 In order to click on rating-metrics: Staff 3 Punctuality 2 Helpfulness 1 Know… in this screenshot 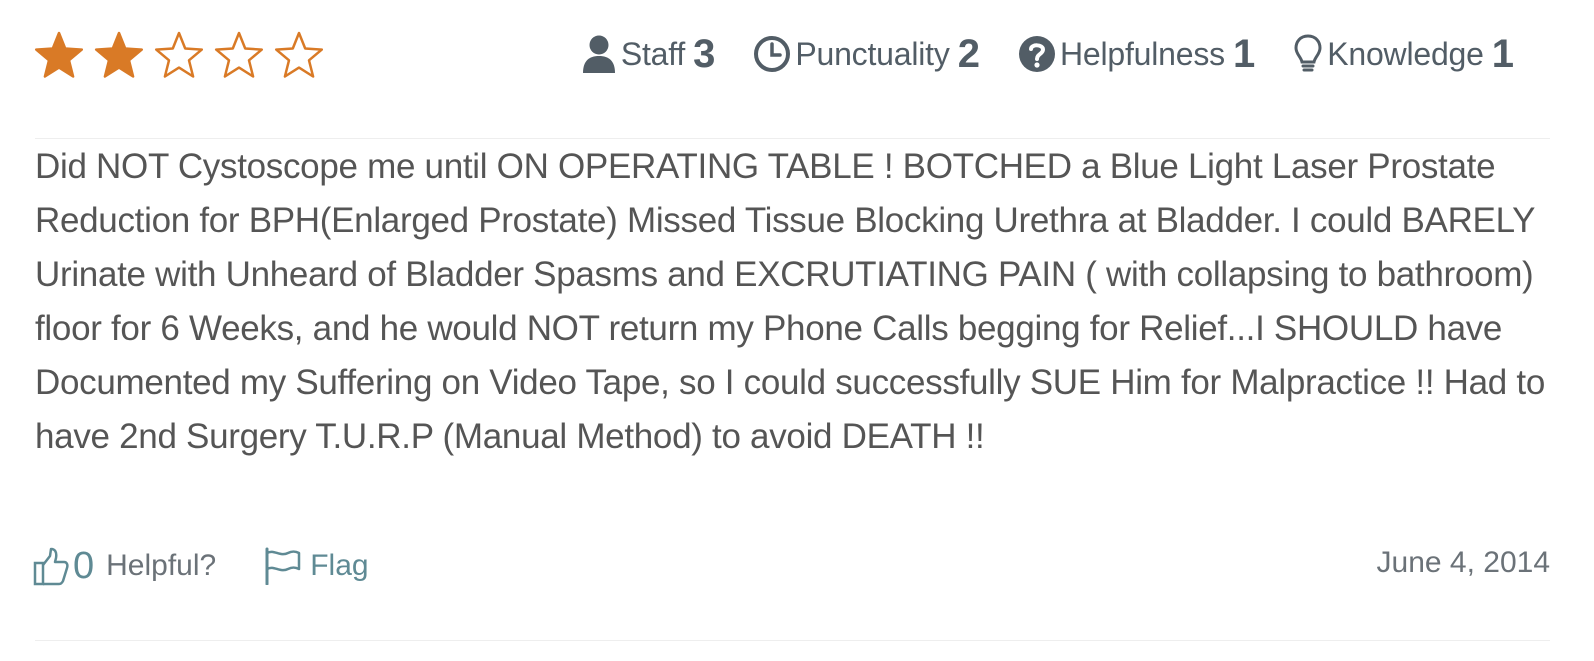, I will do `click(1047, 54)`.